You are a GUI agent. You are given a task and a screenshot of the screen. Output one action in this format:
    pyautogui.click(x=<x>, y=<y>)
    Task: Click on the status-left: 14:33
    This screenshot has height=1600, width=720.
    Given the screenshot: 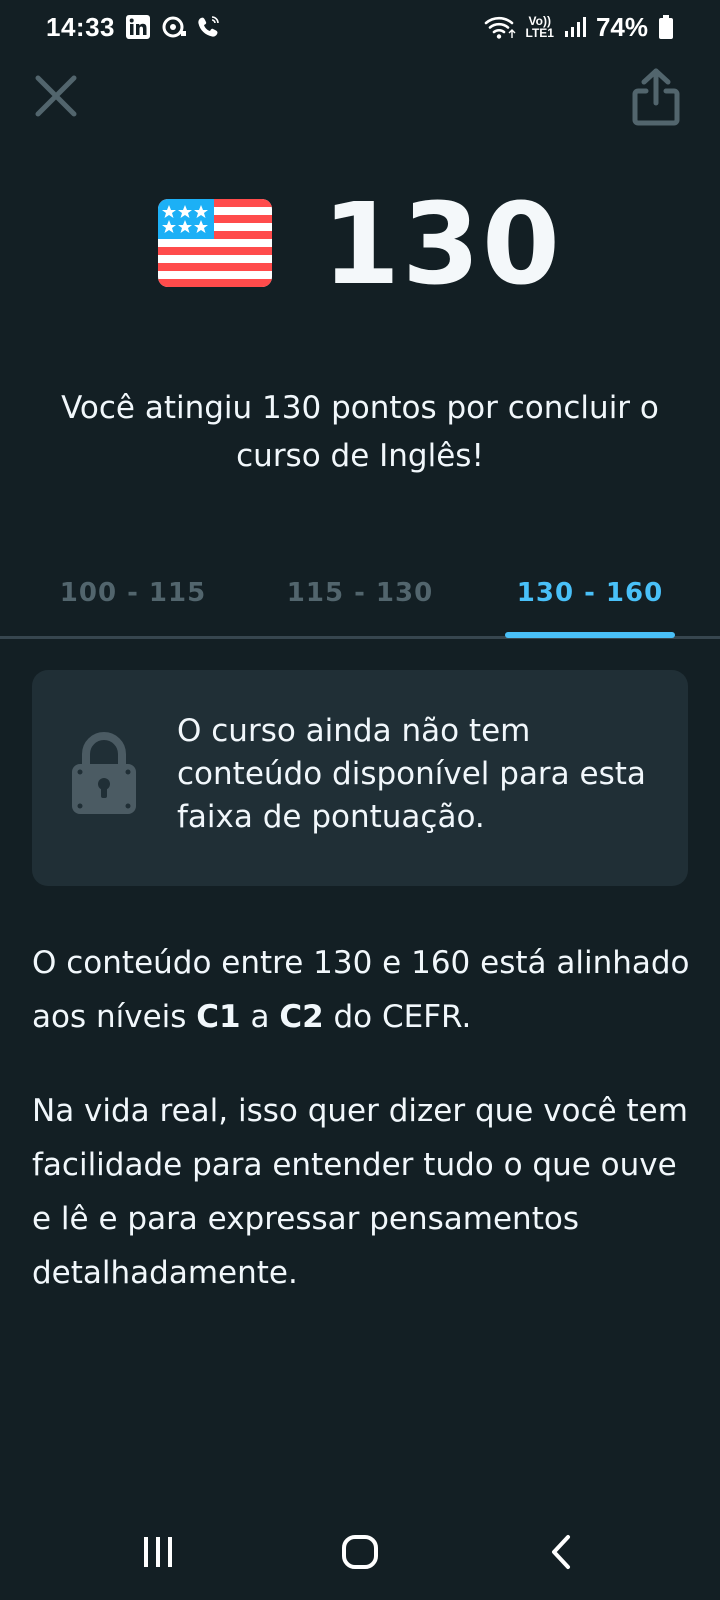 What is the action you would take?
    pyautogui.click(x=133, y=27)
    